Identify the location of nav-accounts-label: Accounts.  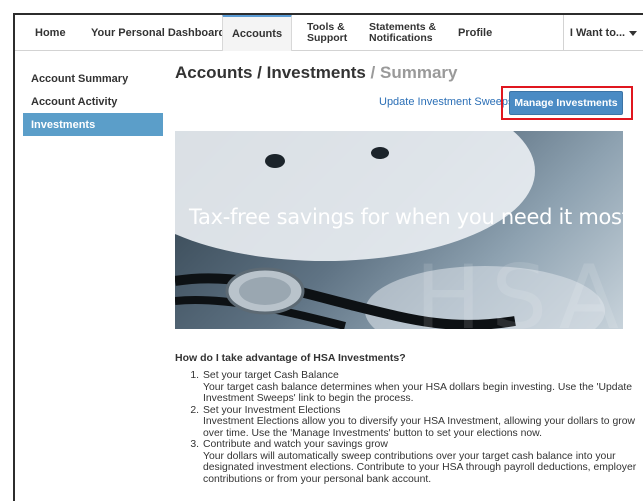
(257, 34).